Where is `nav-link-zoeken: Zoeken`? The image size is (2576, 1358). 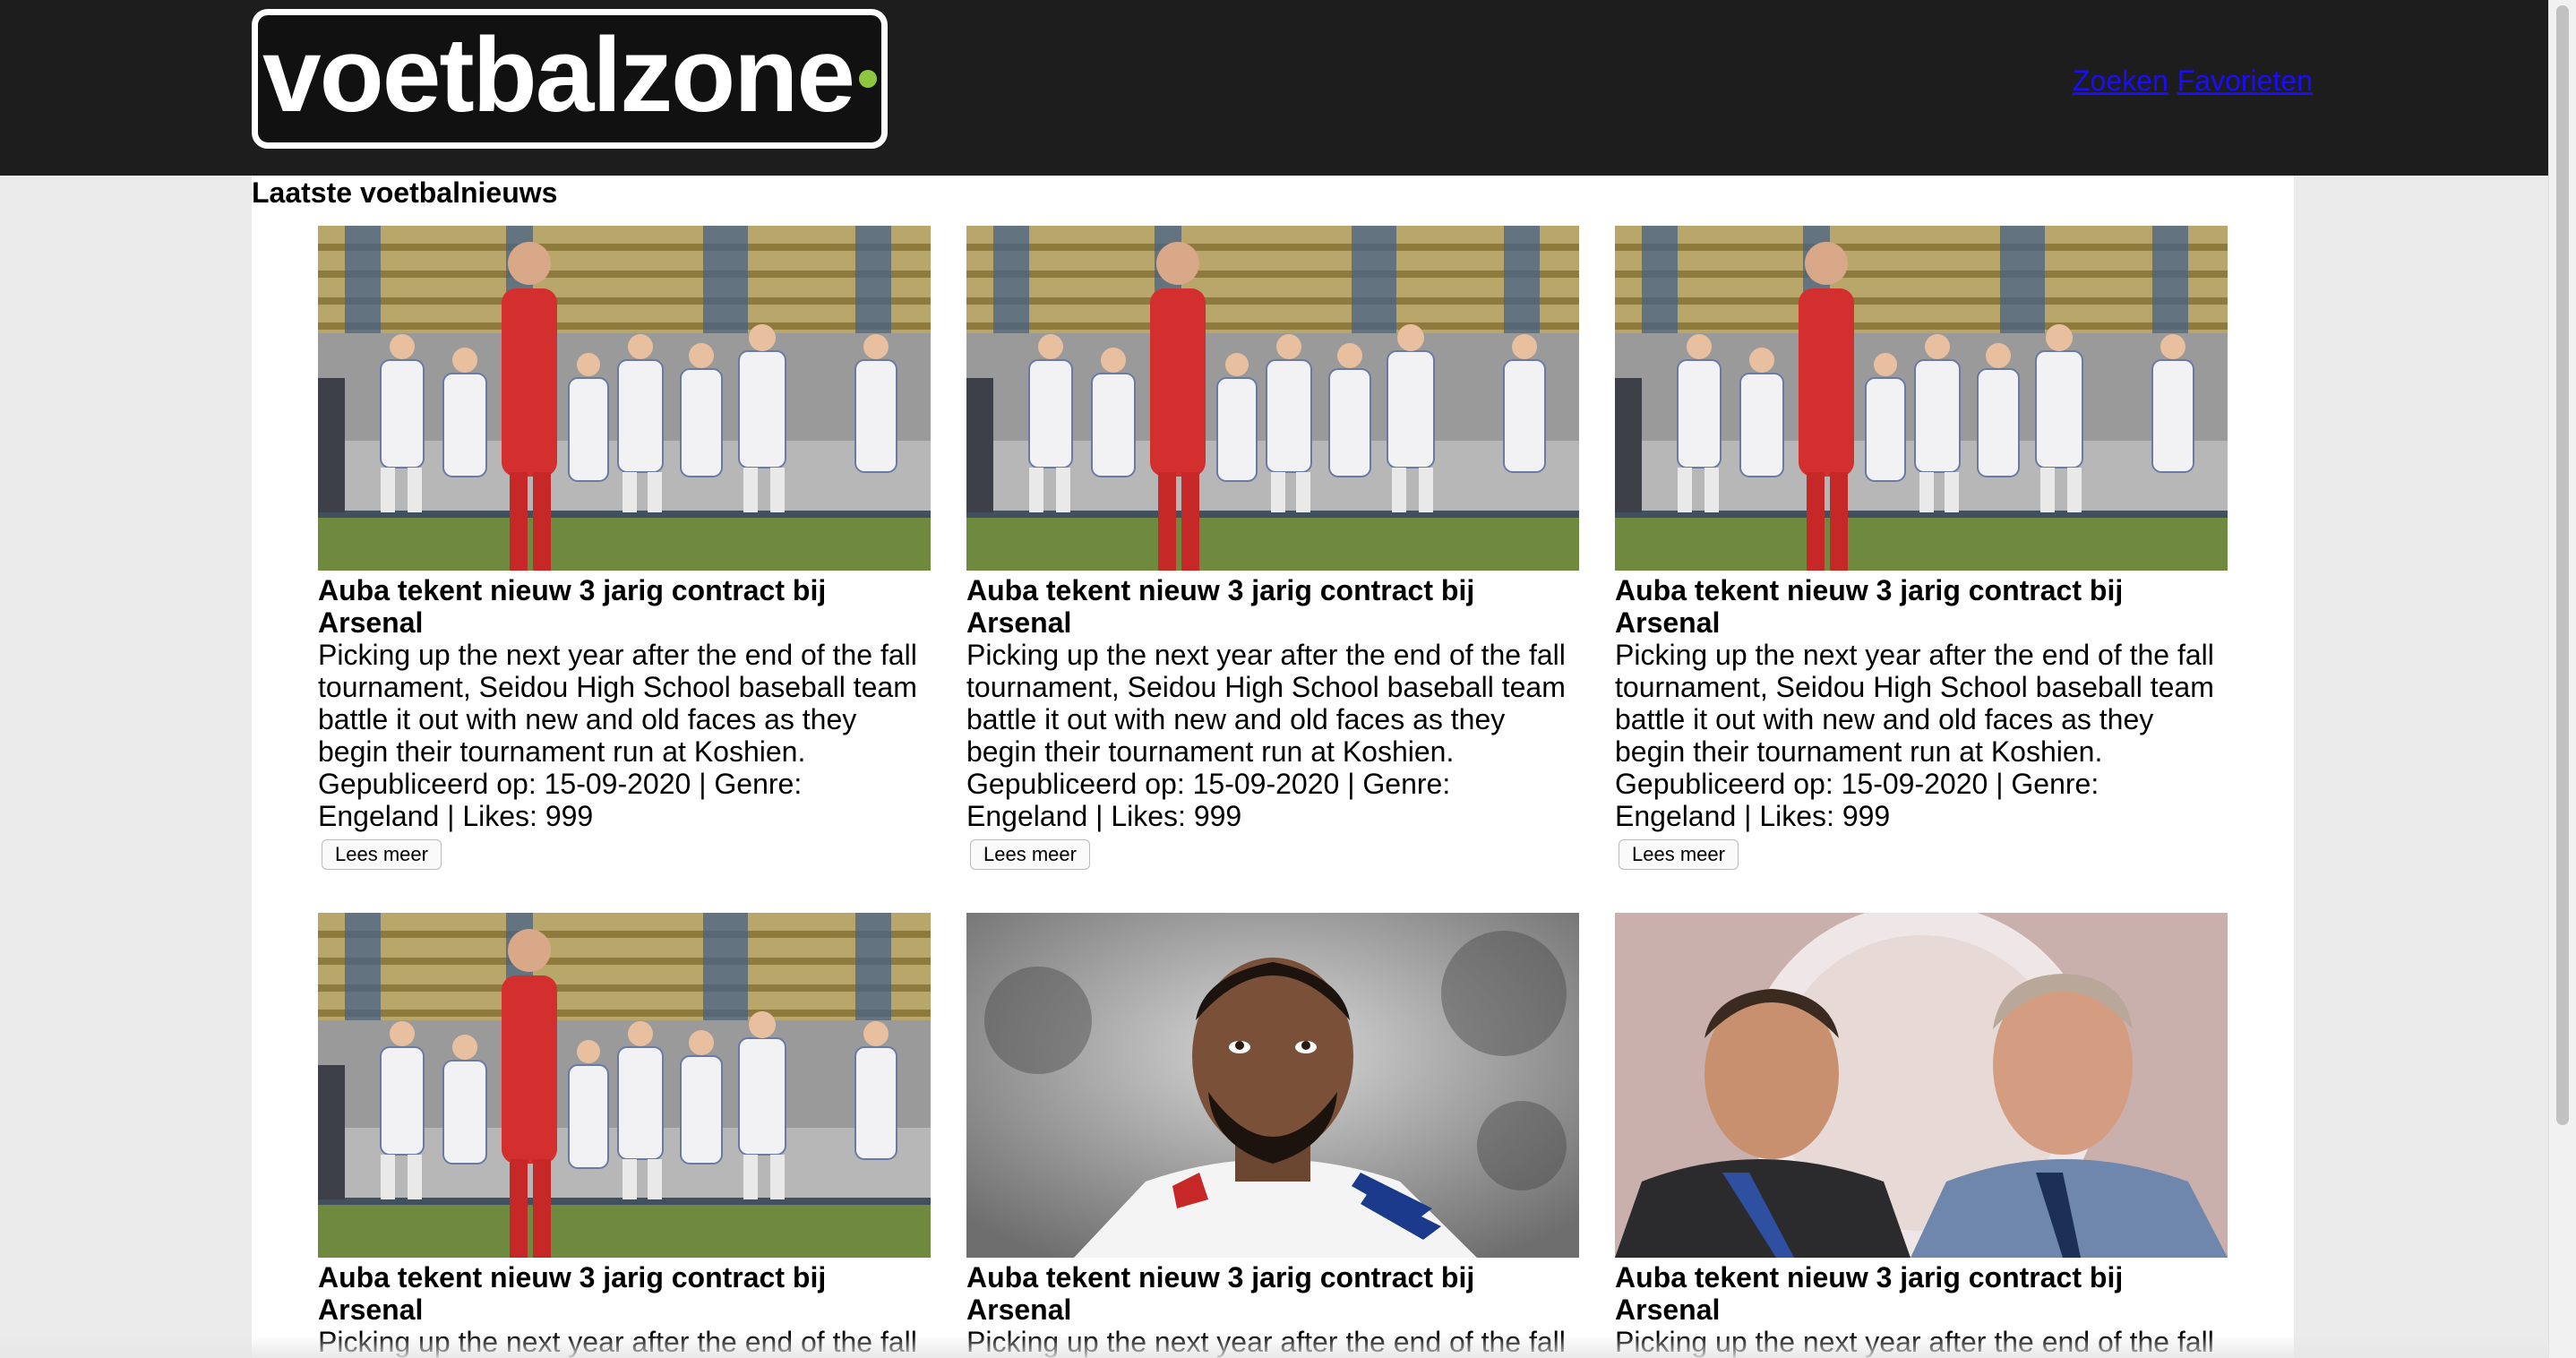 nav-link-zoeken: Zoeken is located at coordinates (2120, 80).